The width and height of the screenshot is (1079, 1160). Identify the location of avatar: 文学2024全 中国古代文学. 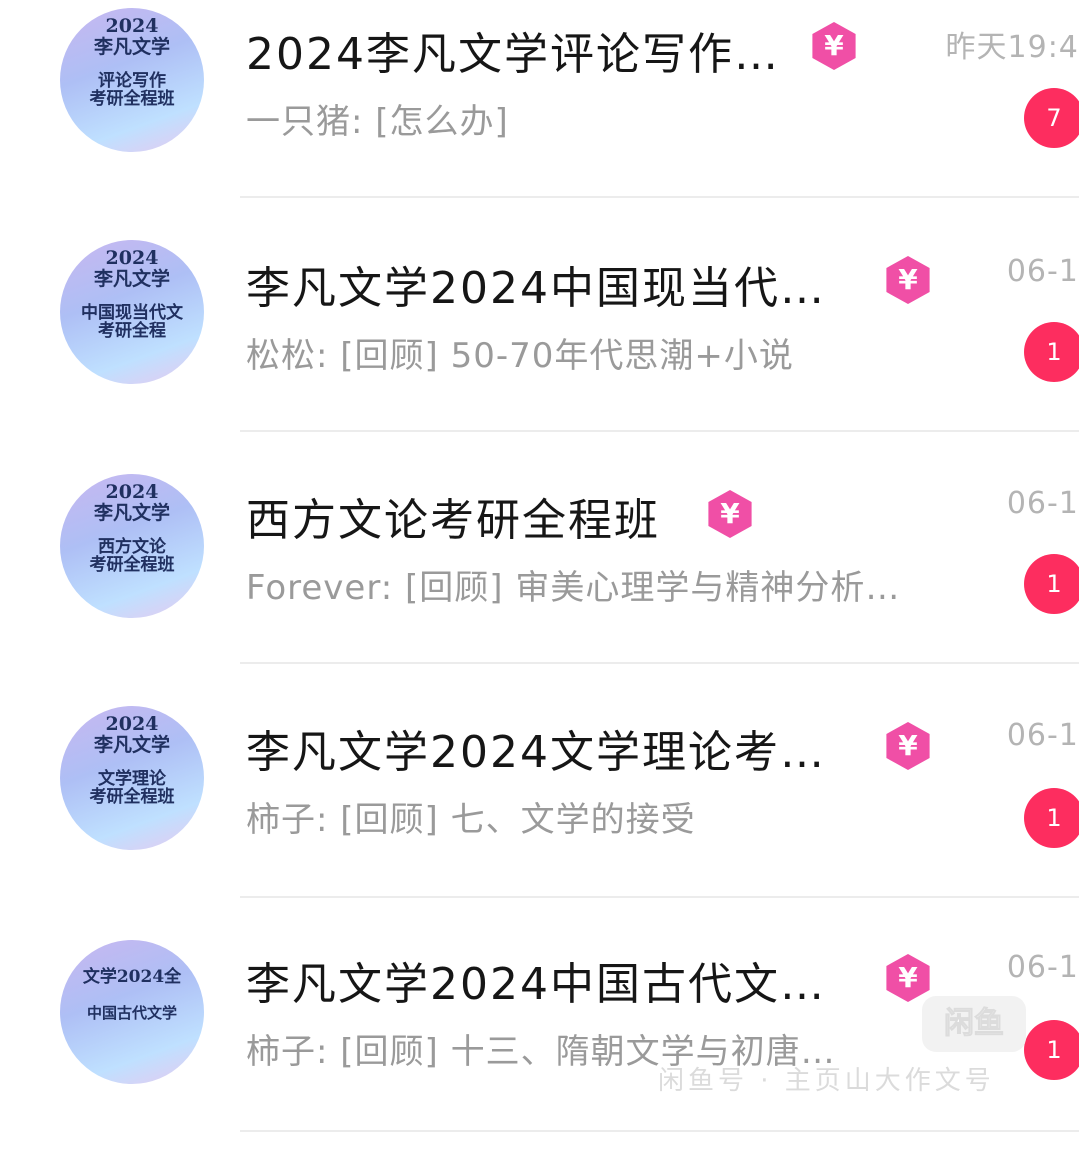
(132, 1012).